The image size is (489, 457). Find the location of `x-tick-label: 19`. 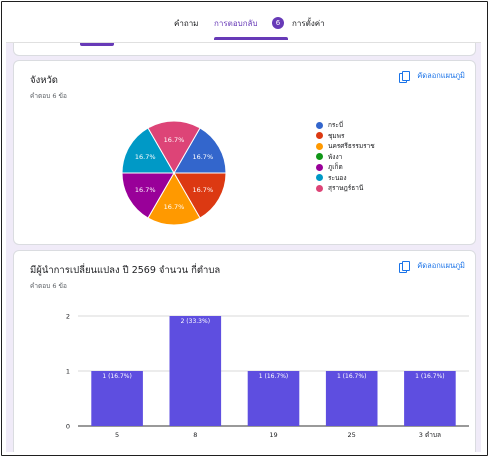

x-tick-label: 19 is located at coordinates (273, 435).